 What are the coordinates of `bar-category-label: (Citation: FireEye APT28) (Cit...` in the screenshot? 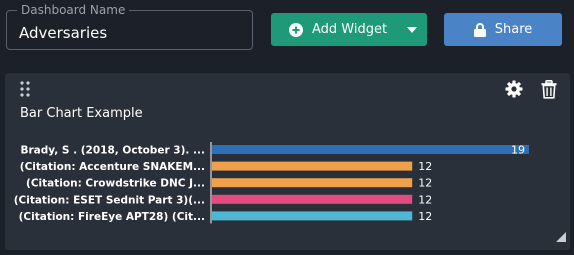 It's located at (112, 217).